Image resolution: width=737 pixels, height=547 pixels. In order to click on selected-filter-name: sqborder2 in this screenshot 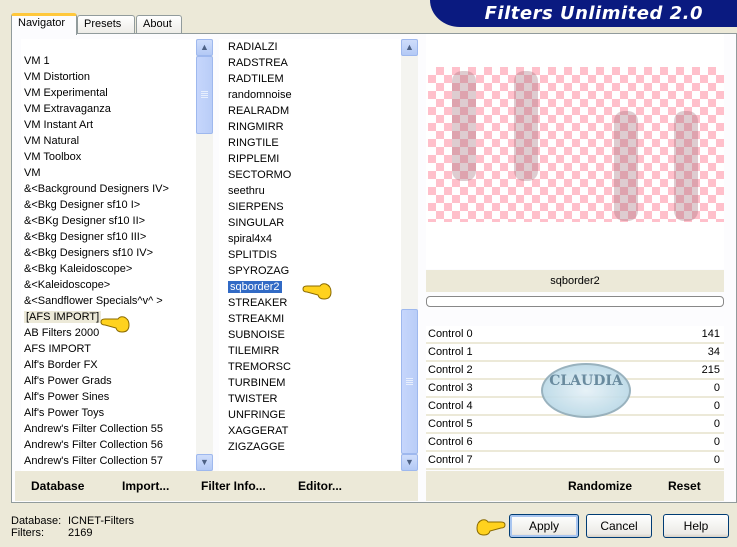, I will do `click(575, 281)`.